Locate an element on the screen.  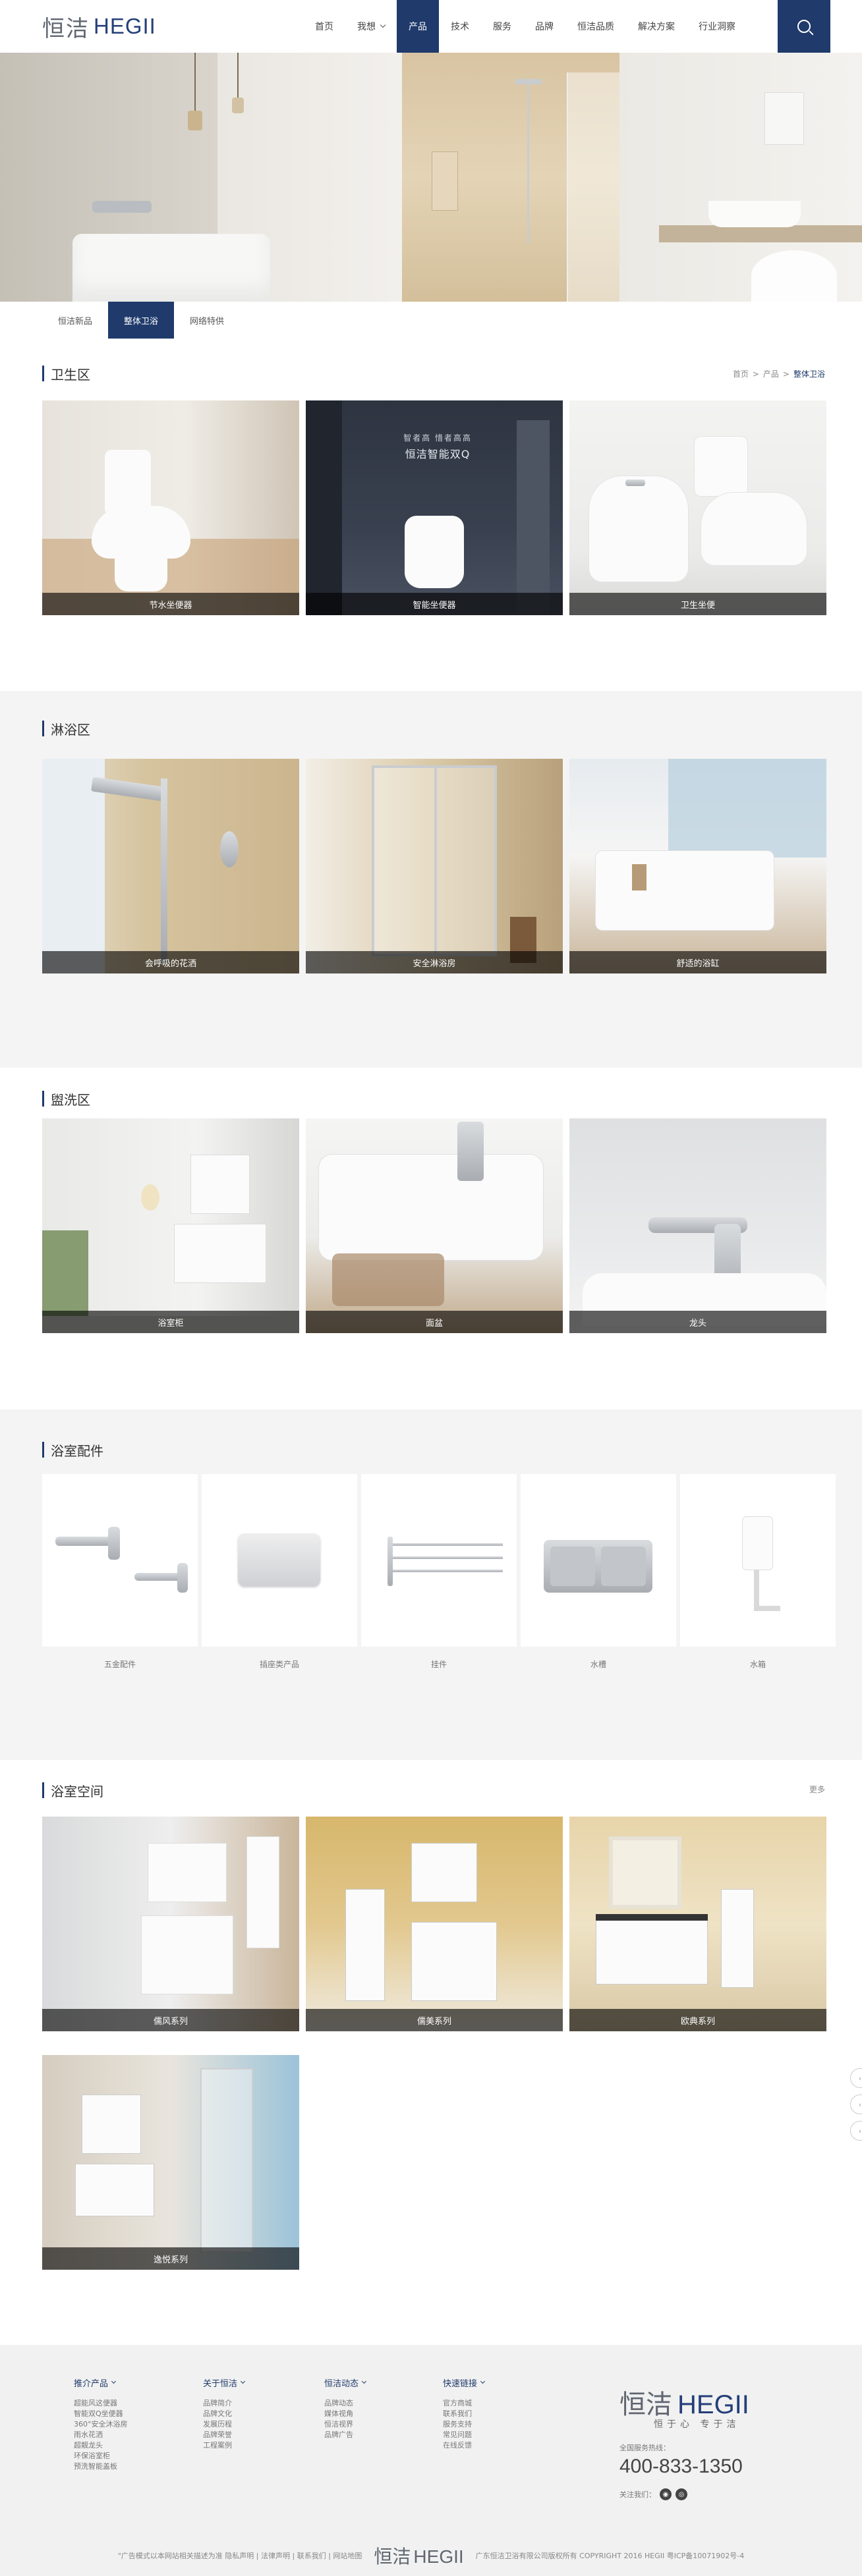
product-card: 浴室柜 is located at coordinates (170, 1225).